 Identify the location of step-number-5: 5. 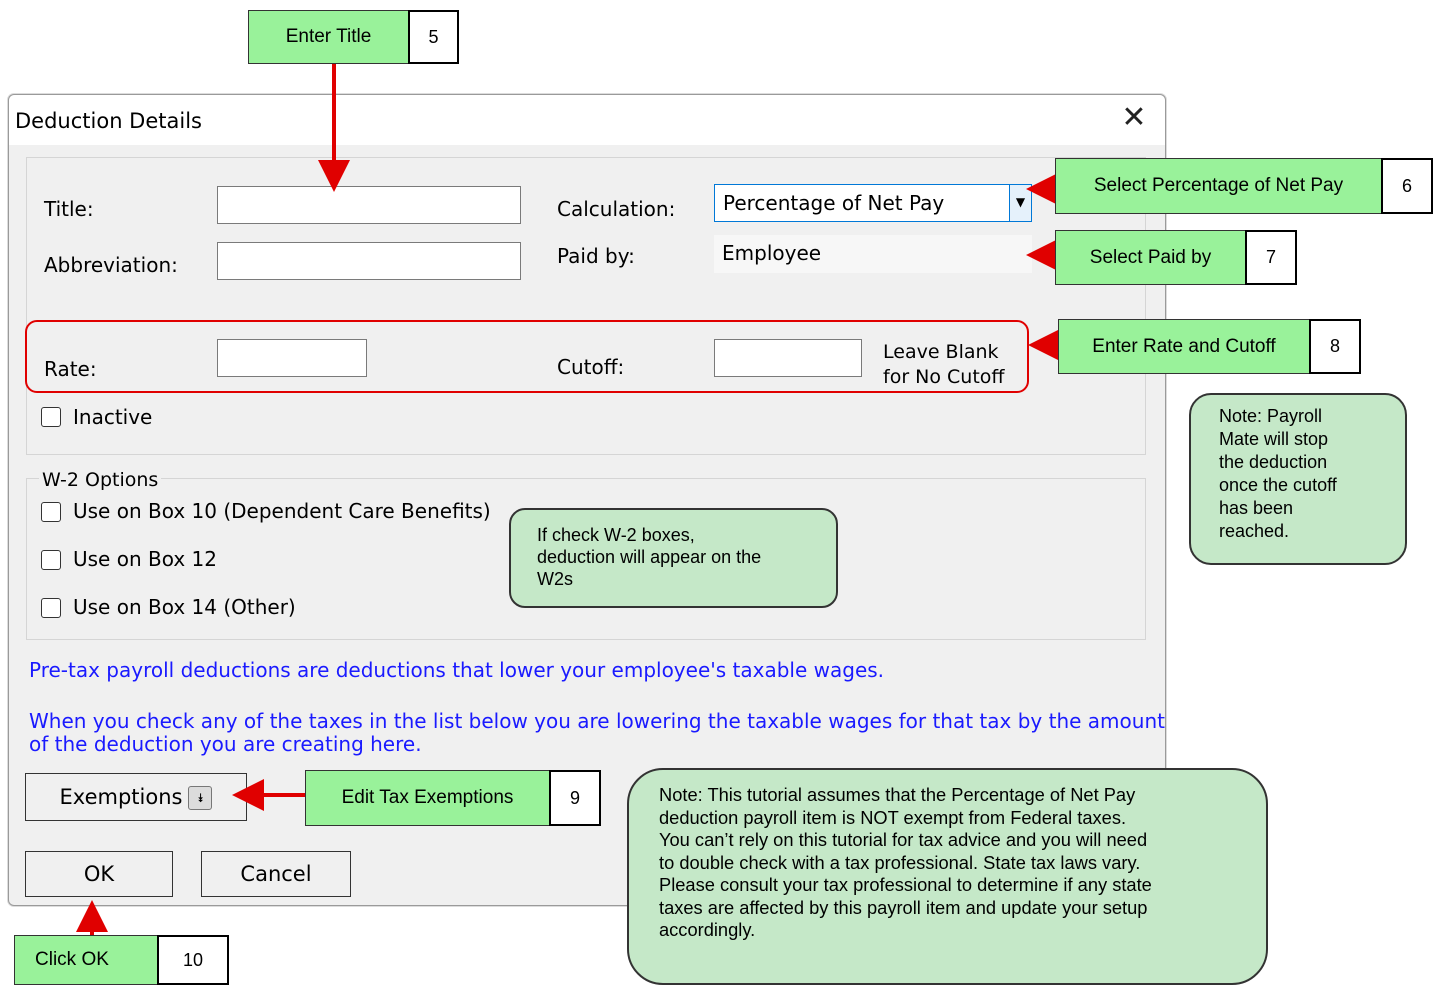
(433, 37).